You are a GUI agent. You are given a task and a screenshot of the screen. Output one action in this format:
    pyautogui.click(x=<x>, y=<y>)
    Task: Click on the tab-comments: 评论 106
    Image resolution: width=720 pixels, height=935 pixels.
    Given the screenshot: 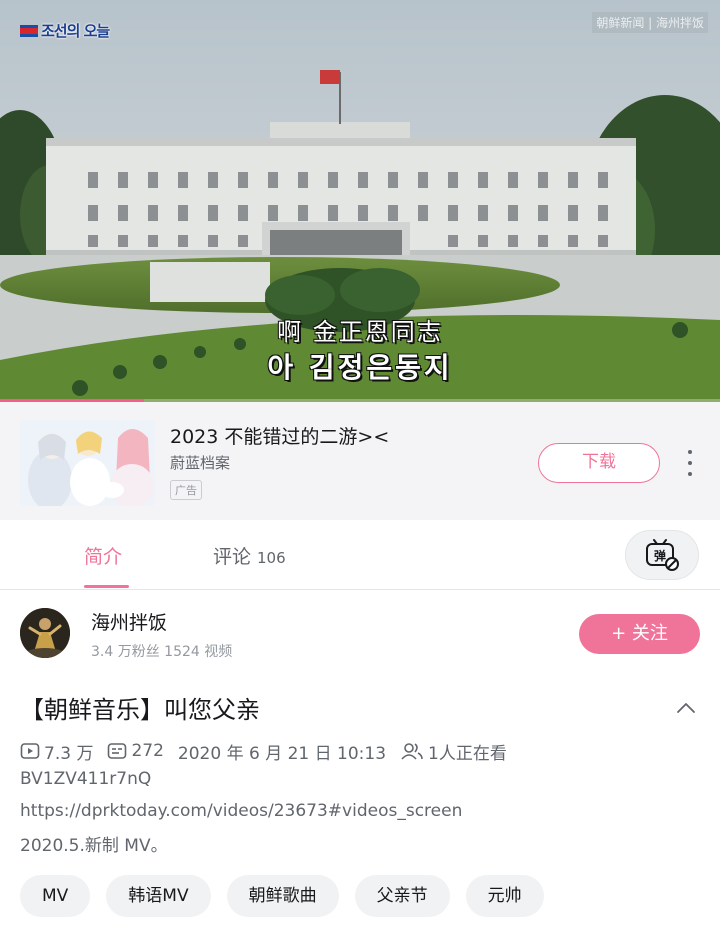 What is the action you would take?
    pyautogui.click(x=249, y=555)
    